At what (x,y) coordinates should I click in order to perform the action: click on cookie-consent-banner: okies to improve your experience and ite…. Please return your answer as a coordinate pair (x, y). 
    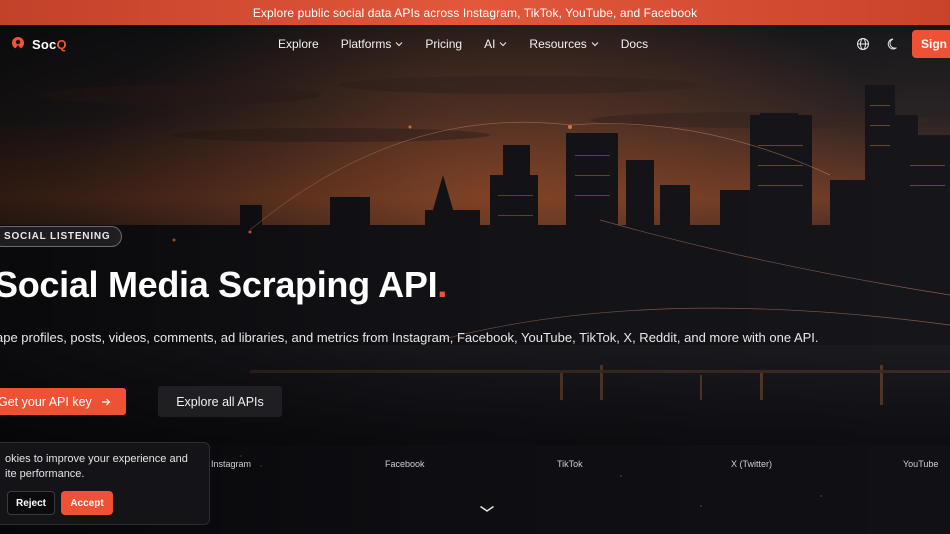
    Looking at the image, I should click on (105, 483).